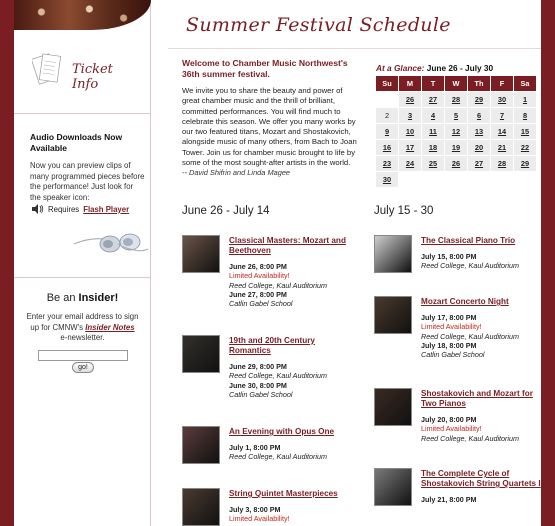  I want to click on requires-label: Requires, so click(64, 209).